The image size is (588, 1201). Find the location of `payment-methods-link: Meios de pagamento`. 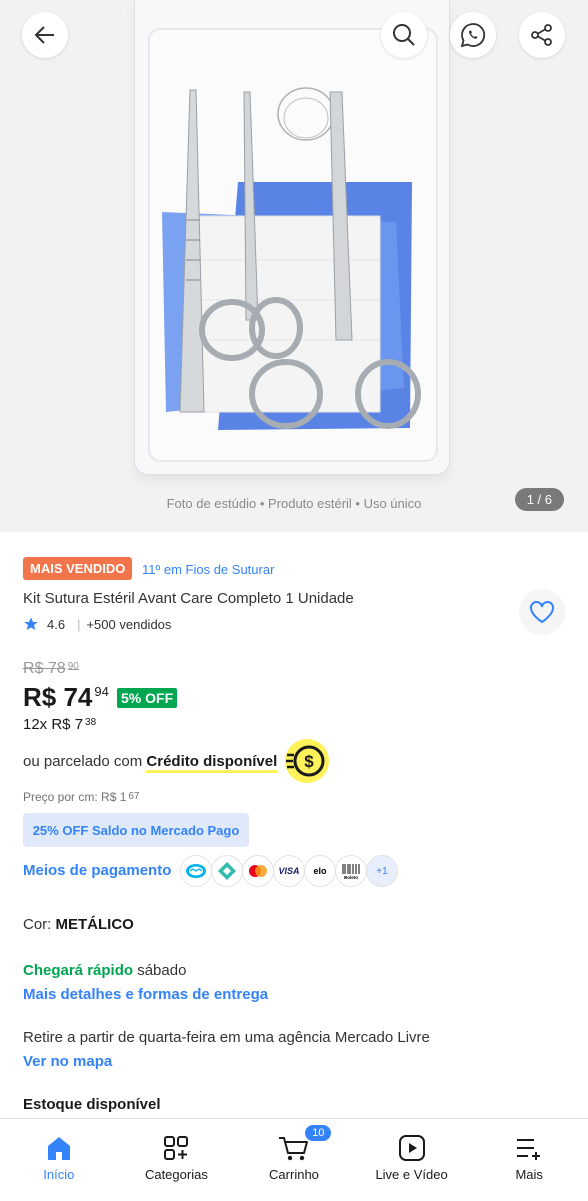

payment-methods-link: Meios de pagamento is located at coordinates (97, 870).